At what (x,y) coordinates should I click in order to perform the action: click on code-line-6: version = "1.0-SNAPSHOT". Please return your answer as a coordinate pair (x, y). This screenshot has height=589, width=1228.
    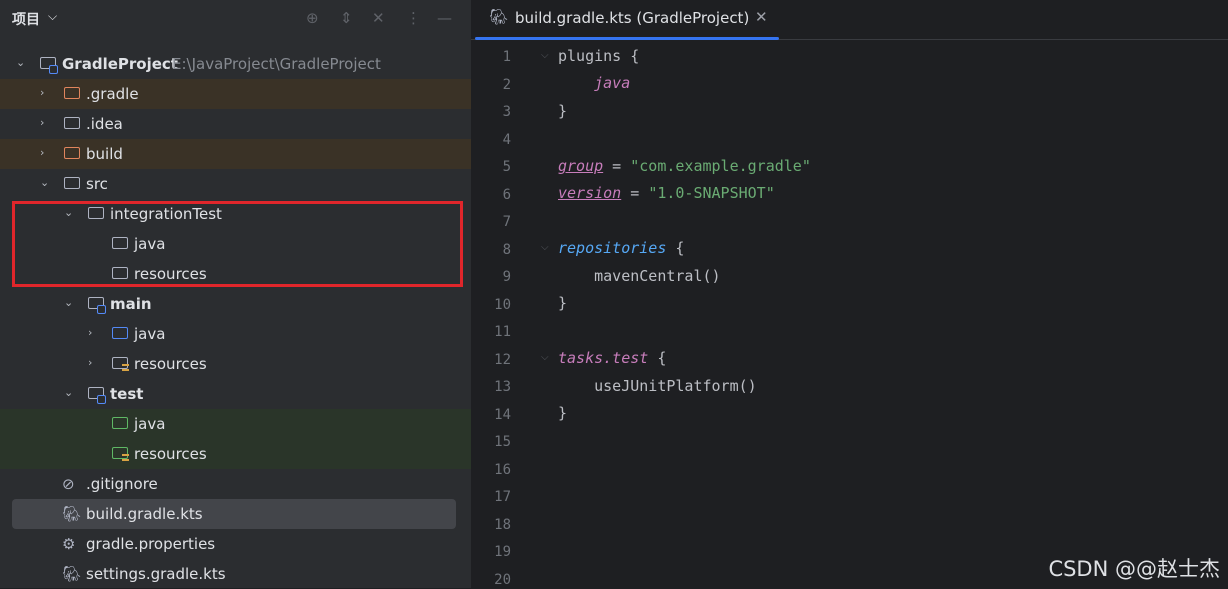
    Looking at the image, I should click on (666, 193).